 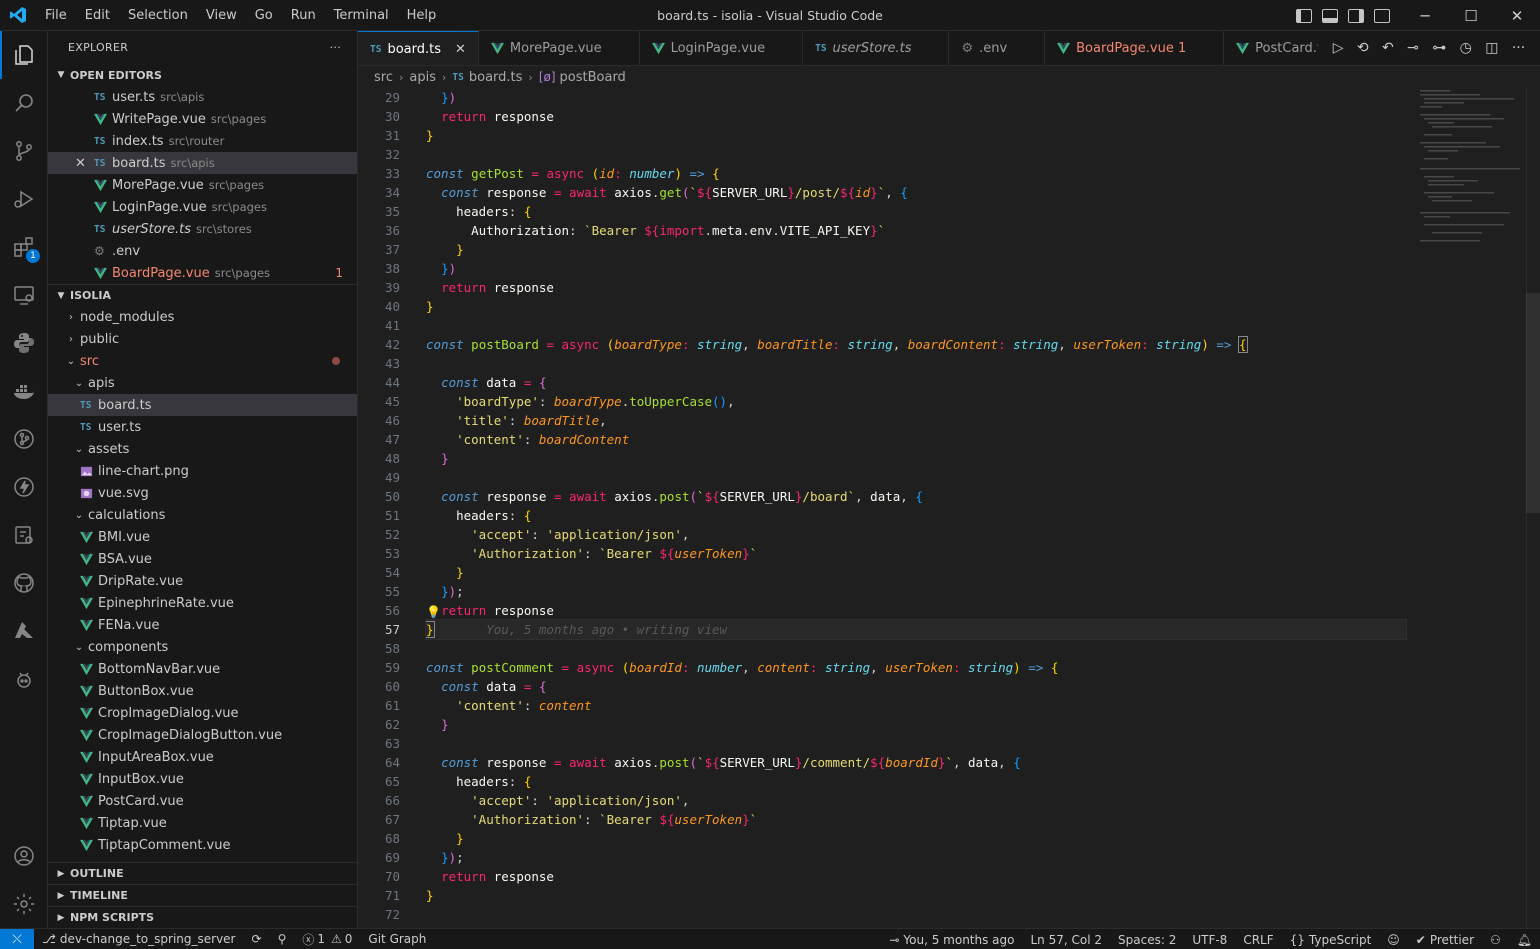 What do you see at coordinates (202, 603) in the screenshot?
I see `file-item: EpinephrineRate.vue` at bounding box center [202, 603].